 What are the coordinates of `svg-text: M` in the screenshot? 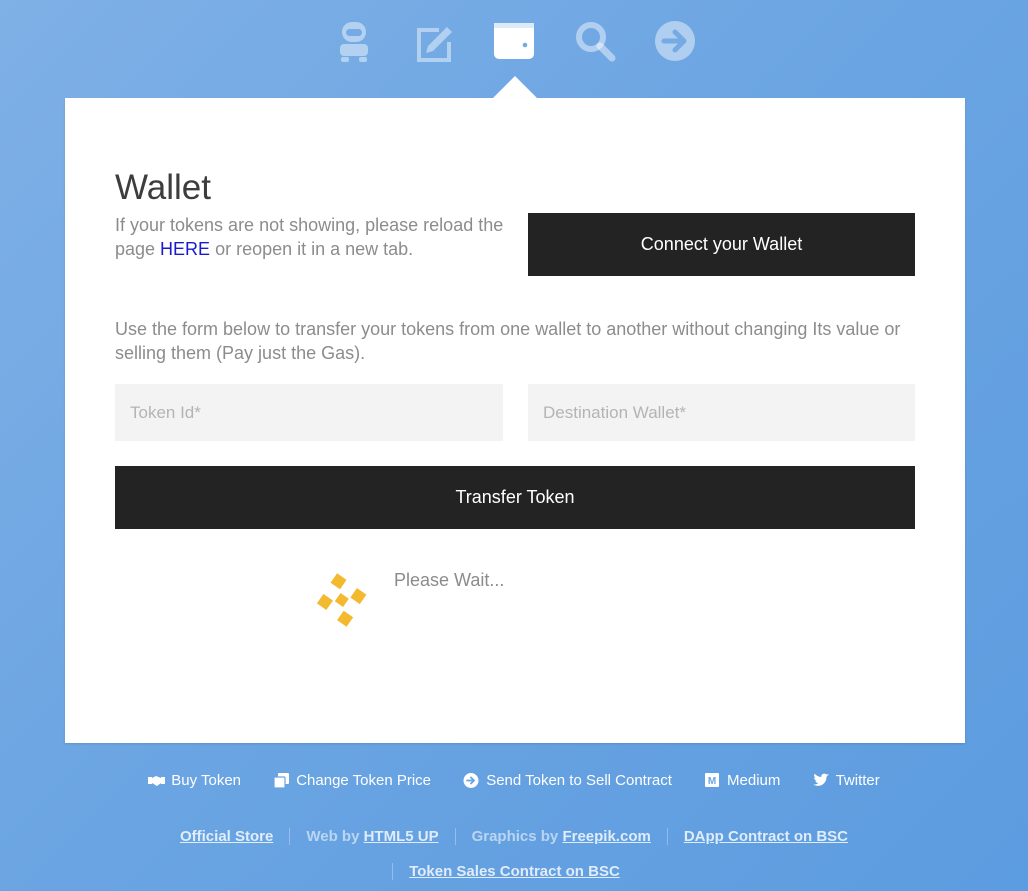 It's located at (712, 781).